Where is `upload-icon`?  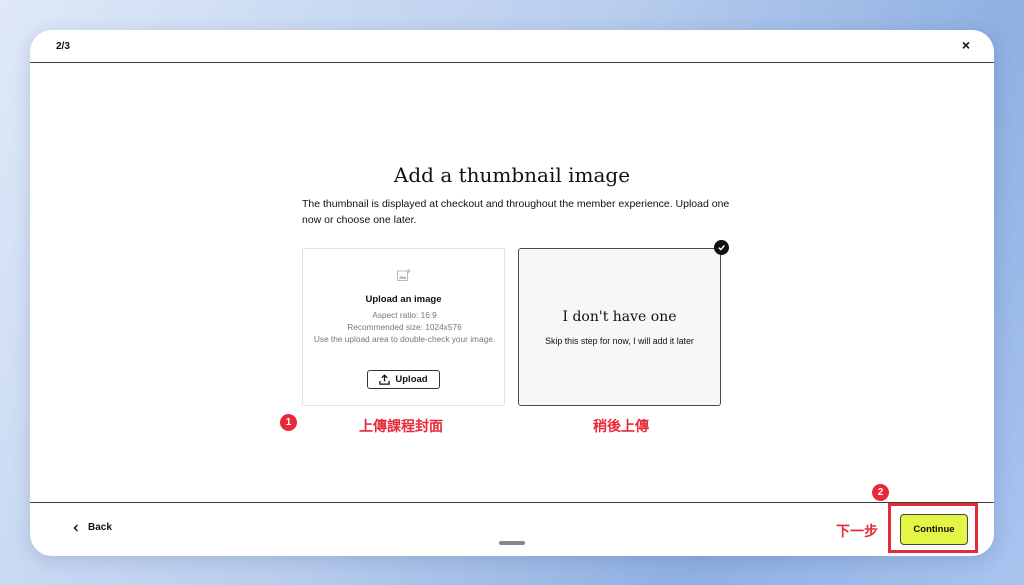
upload-icon is located at coordinates (385, 379).